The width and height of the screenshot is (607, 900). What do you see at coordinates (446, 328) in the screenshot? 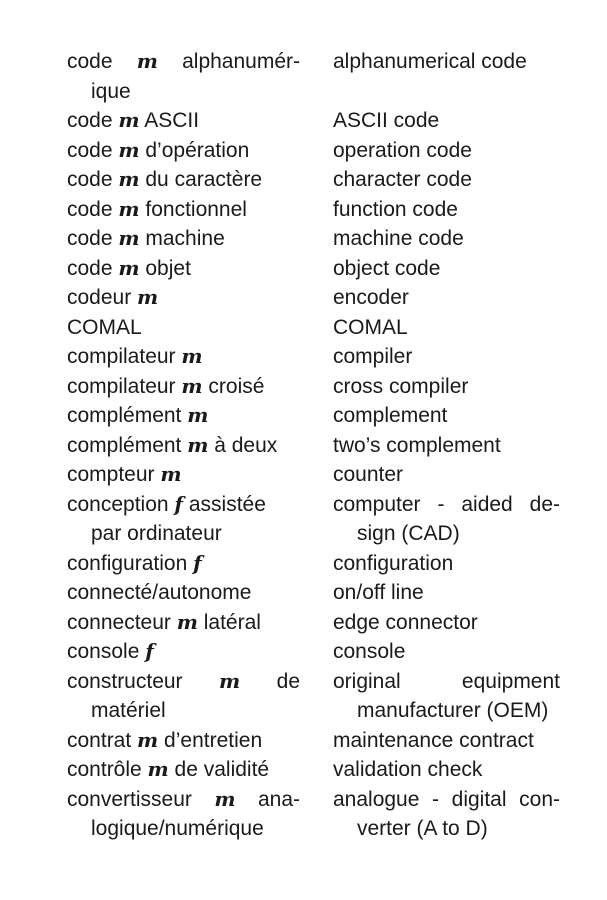
I see `english-translation: COMAL` at bounding box center [446, 328].